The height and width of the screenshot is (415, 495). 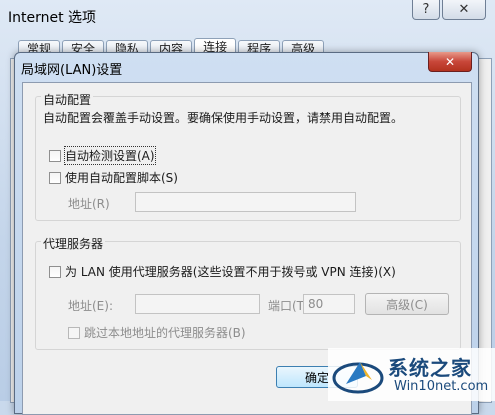 I want to click on bypass-local-option: 跳过本地地址的代理服务器(B), so click(x=157, y=332).